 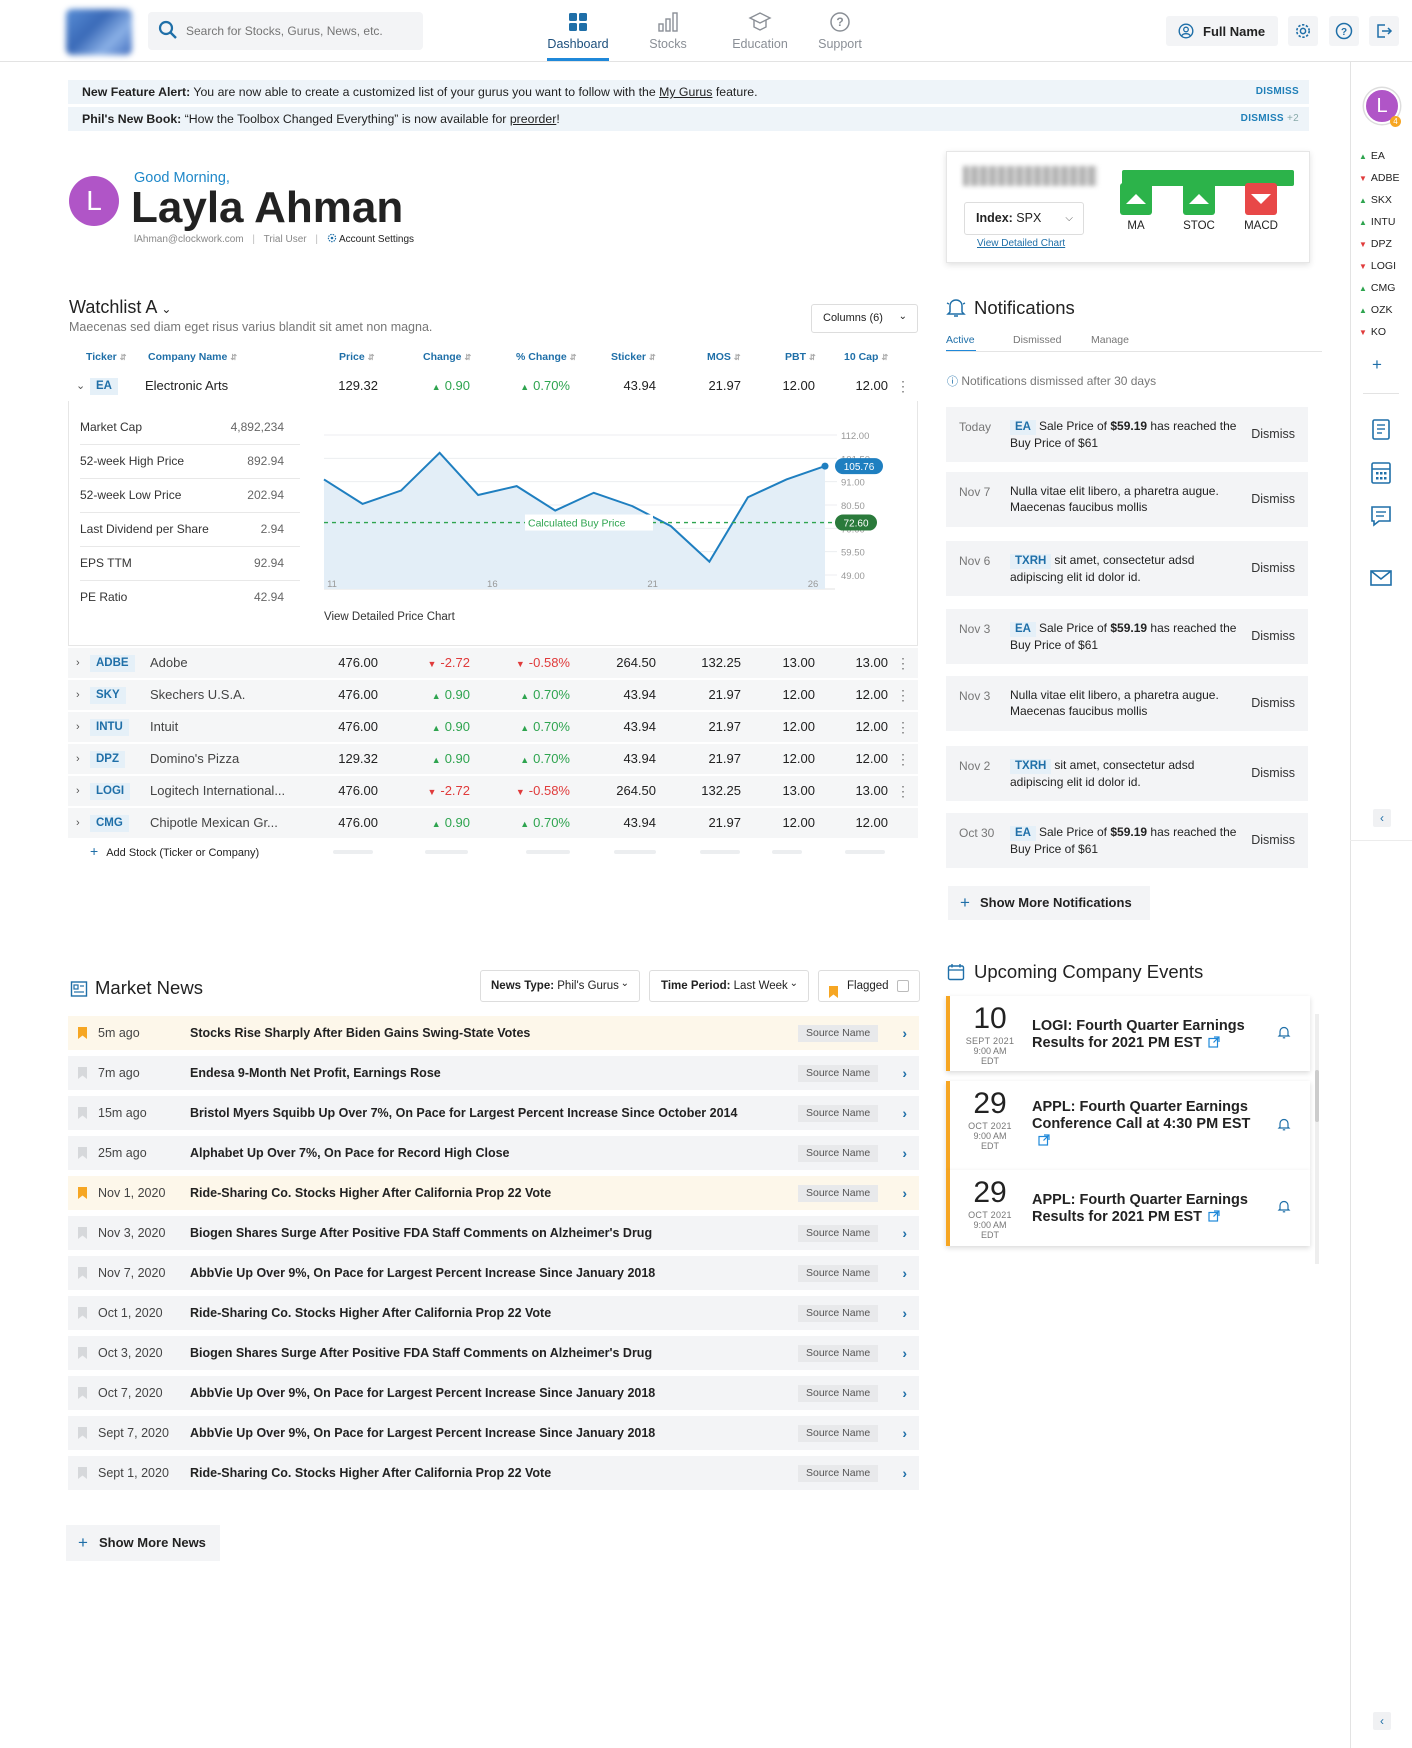 I want to click on events-scrollbar-thumb, so click(x=1317, y=1096).